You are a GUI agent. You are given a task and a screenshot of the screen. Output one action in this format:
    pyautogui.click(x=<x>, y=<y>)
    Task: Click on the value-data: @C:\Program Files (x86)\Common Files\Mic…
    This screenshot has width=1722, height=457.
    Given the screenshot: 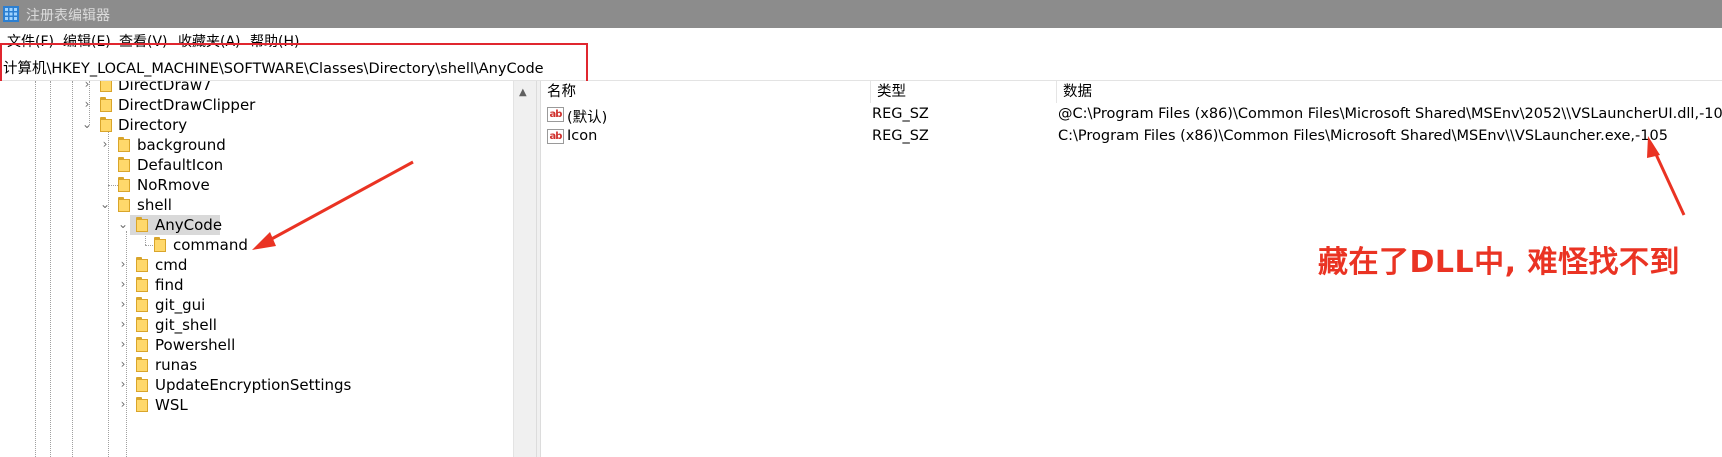 What is the action you would take?
    pyautogui.click(x=1390, y=114)
    